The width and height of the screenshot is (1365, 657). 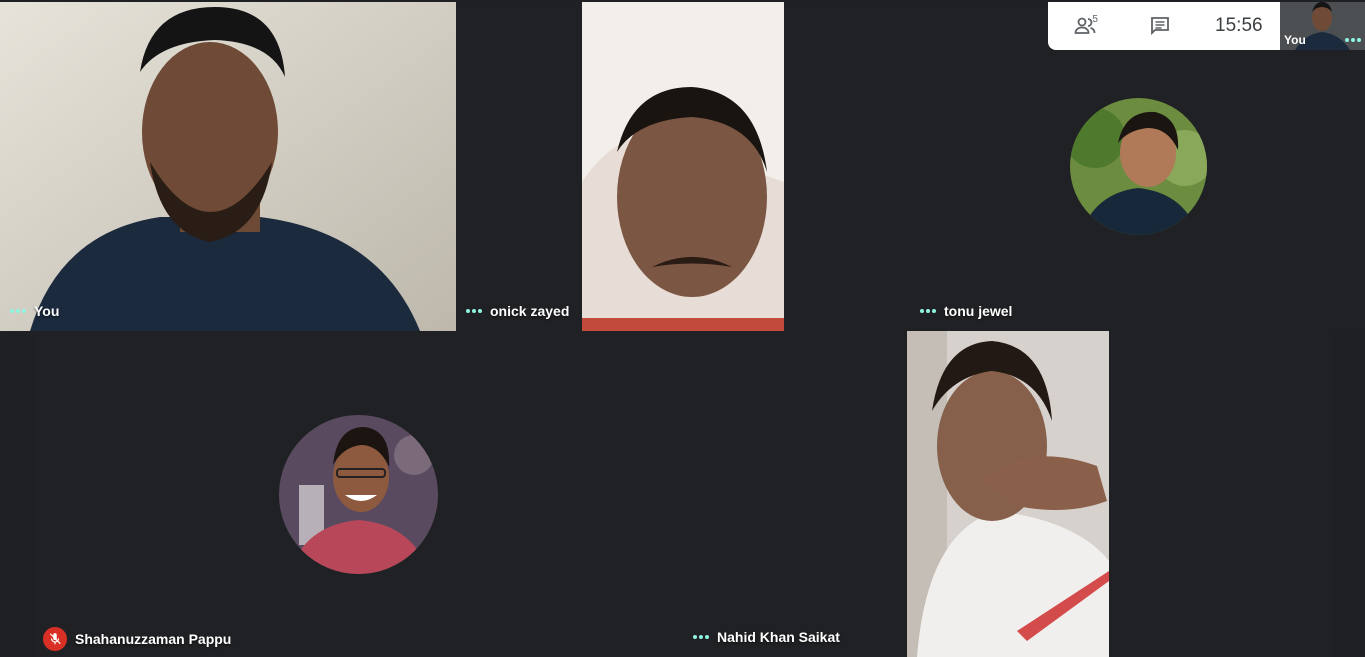 I want to click on participant-label: tonu jewel, so click(x=966, y=311).